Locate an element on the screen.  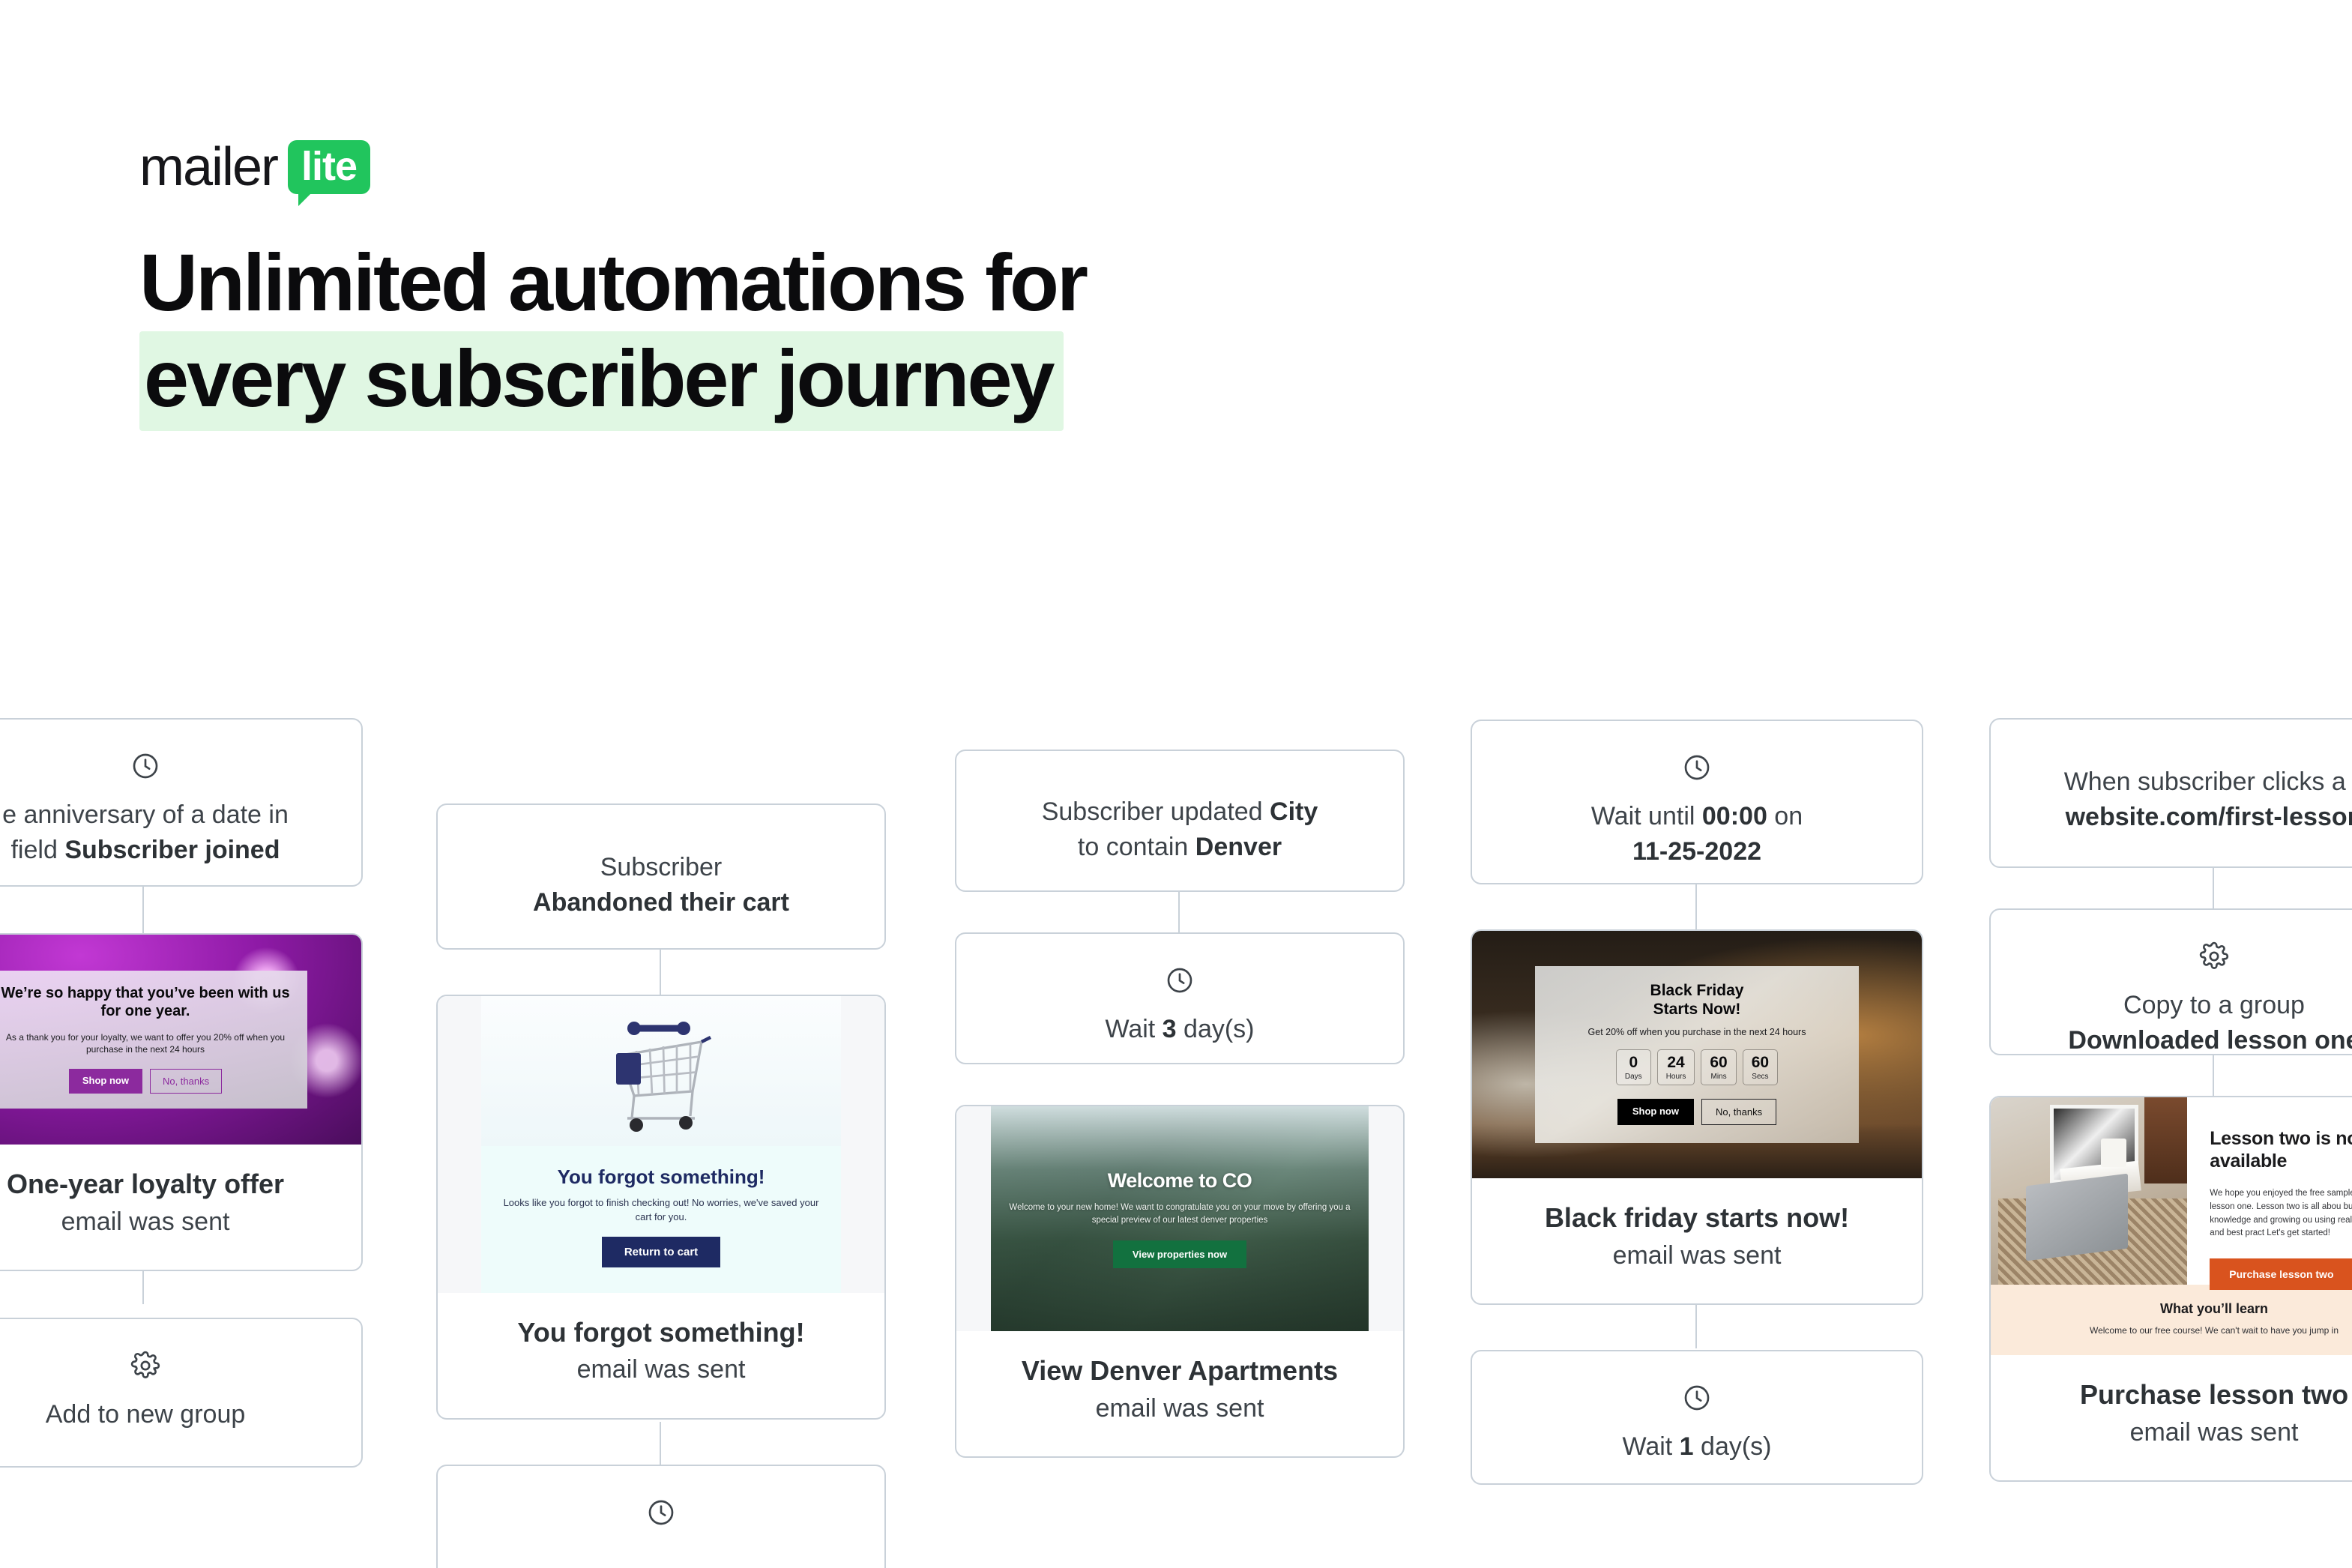
wait-until-card: Wait until 00:00 on 11-25-2022 is located at coordinates (1697, 802).